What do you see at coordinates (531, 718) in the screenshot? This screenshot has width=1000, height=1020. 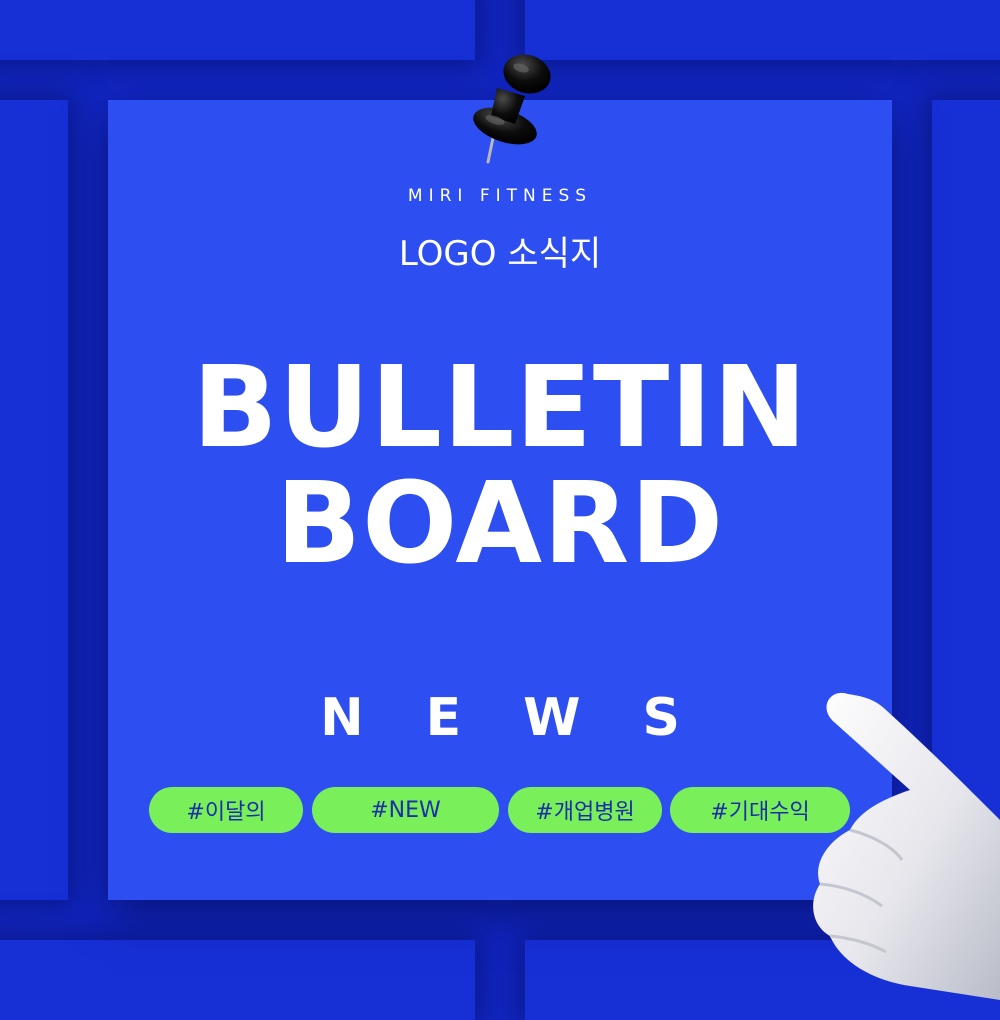 I see `section-label-news: NEWS` at bounding box center [531, 718].